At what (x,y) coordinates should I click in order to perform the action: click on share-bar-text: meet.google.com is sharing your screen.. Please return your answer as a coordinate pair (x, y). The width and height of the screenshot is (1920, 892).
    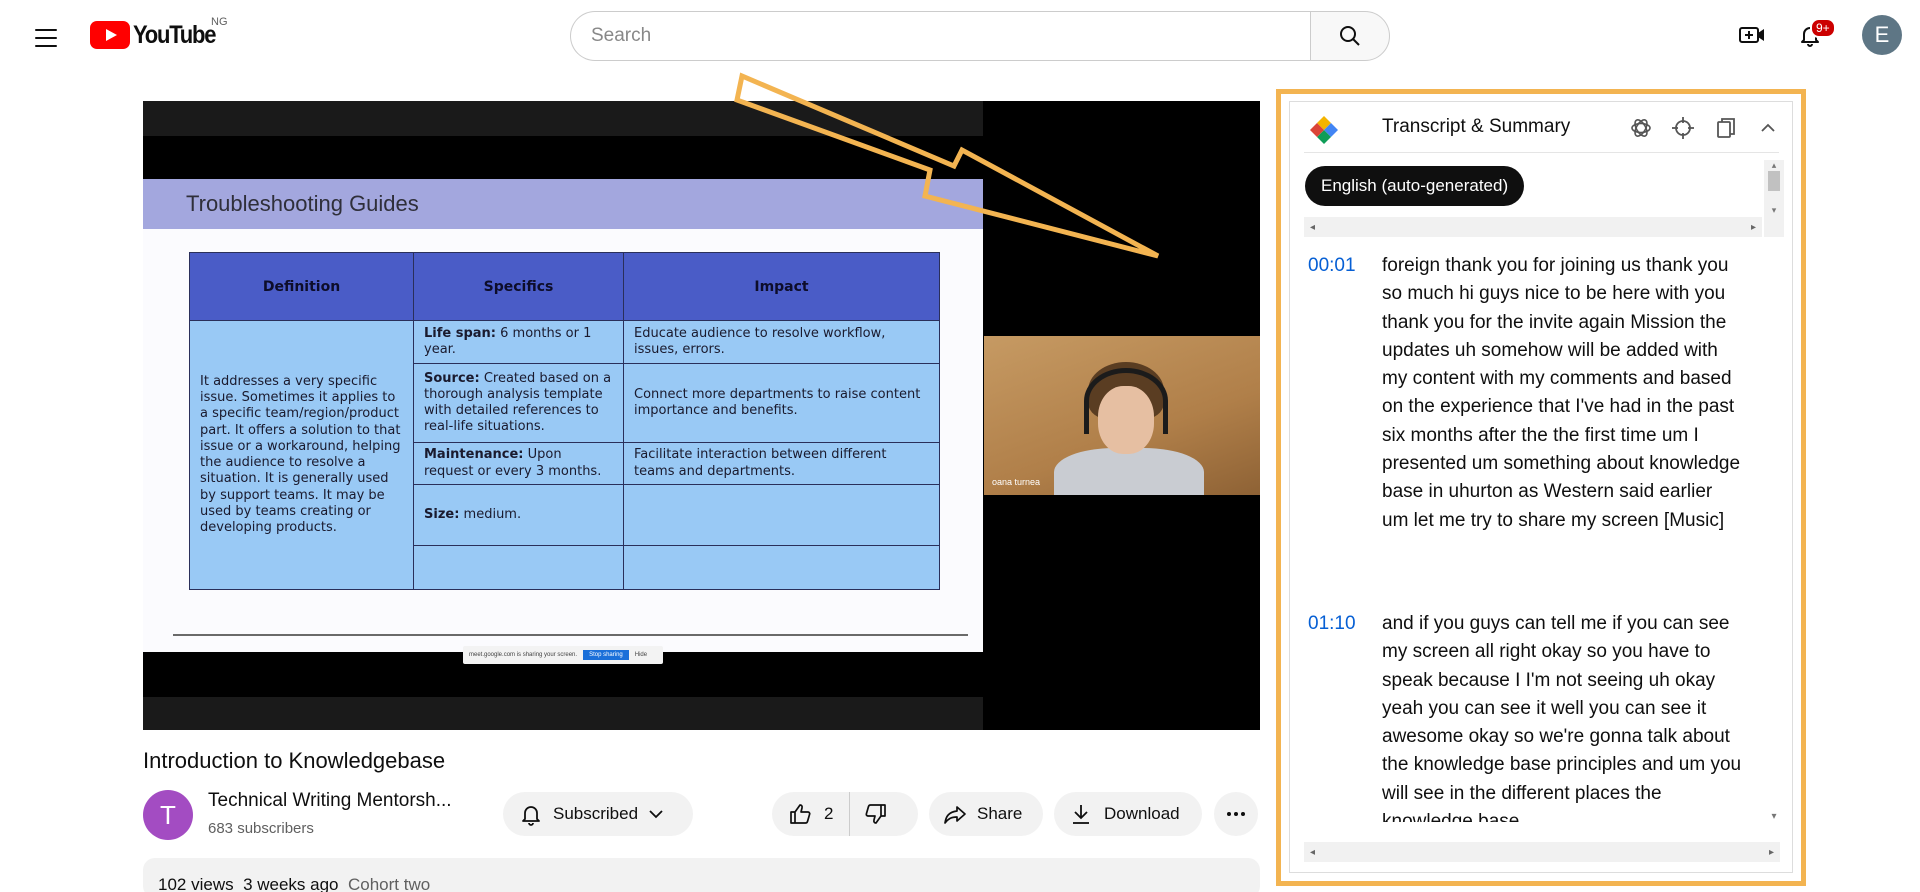
    Looking at the image, I should click on (523, 655).